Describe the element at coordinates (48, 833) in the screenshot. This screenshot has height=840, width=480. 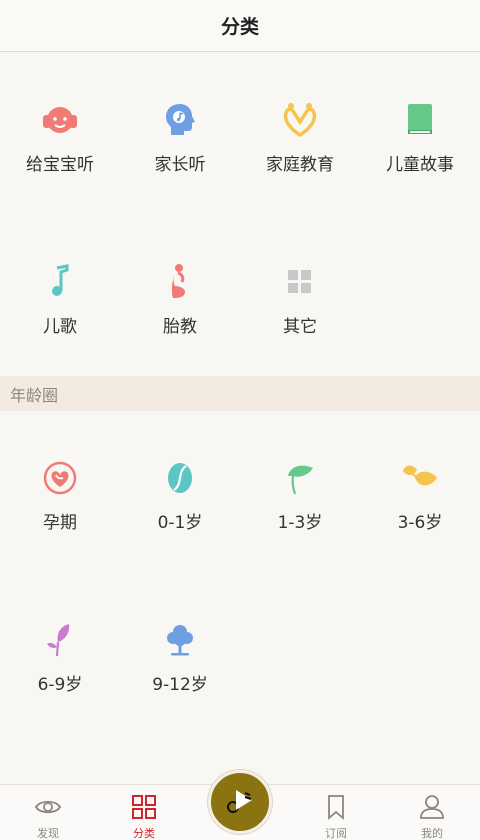
I see `tab-label: 发现` at that location.